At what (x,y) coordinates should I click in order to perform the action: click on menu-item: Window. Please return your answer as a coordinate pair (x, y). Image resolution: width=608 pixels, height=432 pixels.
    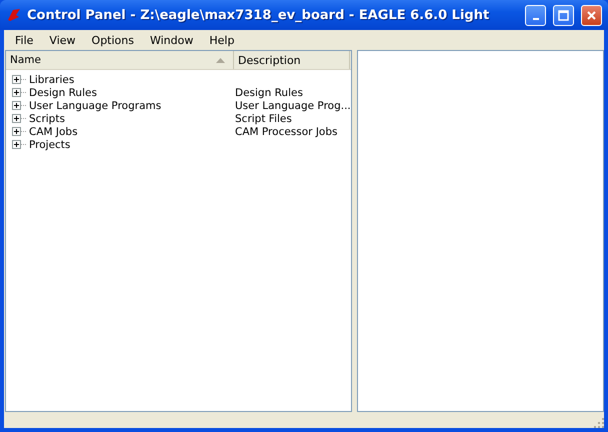
    Looking at the image, I should click on (172, 40).